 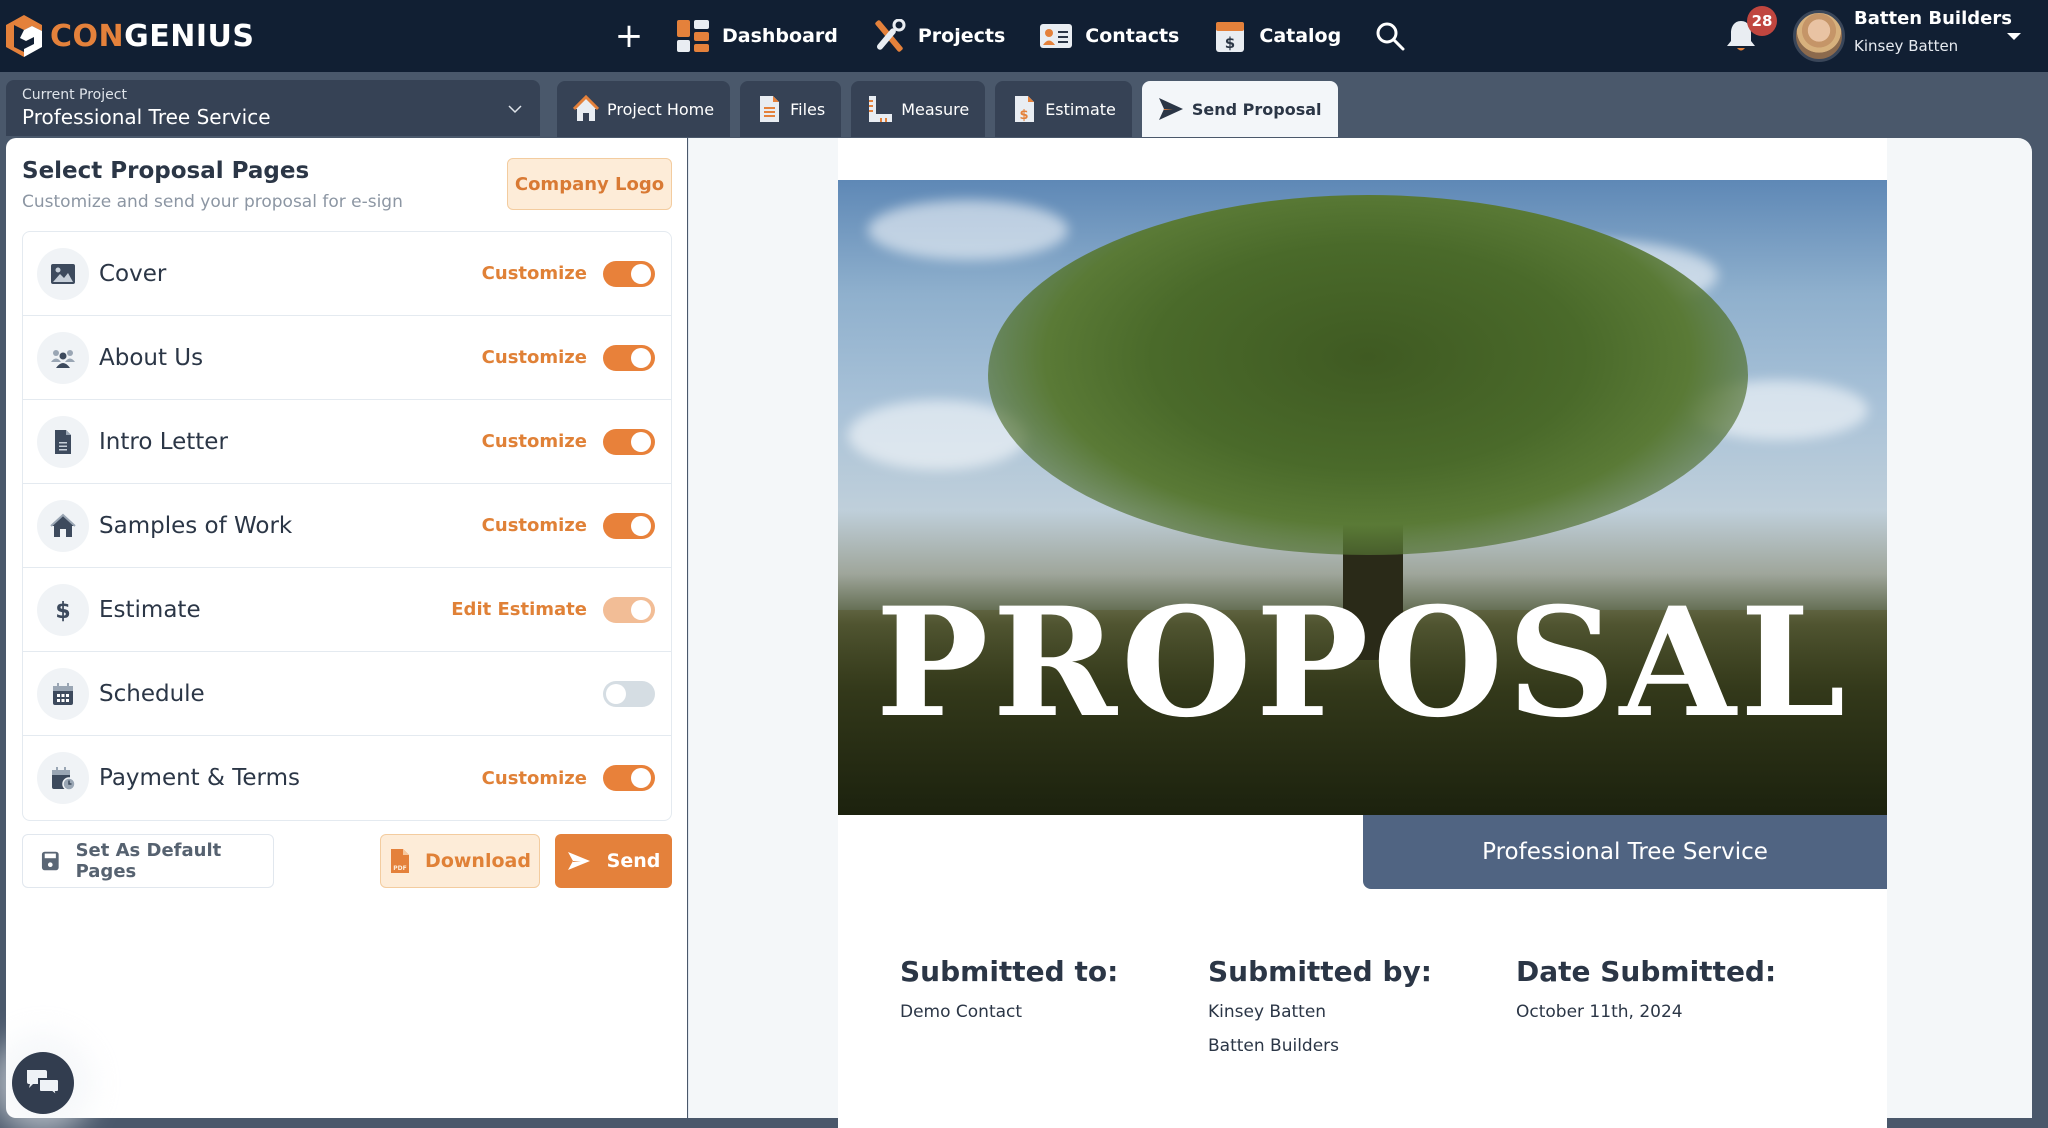 I want to click on company-logo-button: Company Logo, so click(x=589, y=184).